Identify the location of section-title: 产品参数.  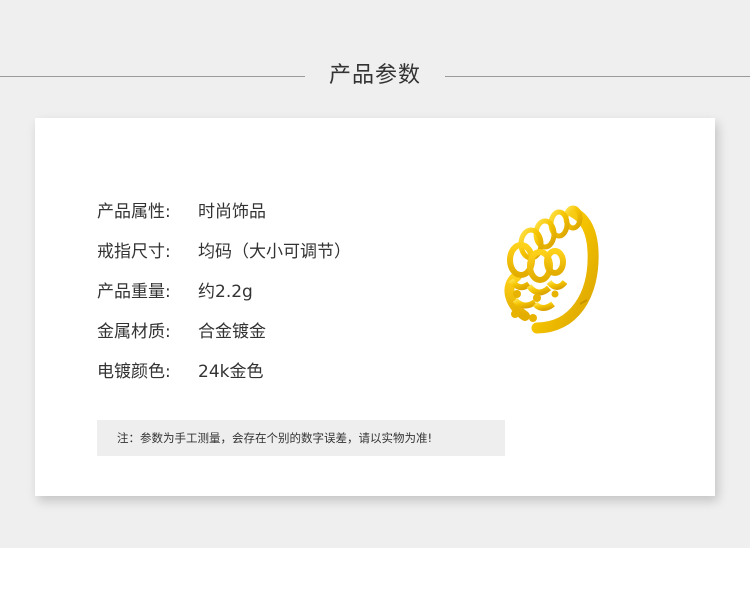
(374, 75).